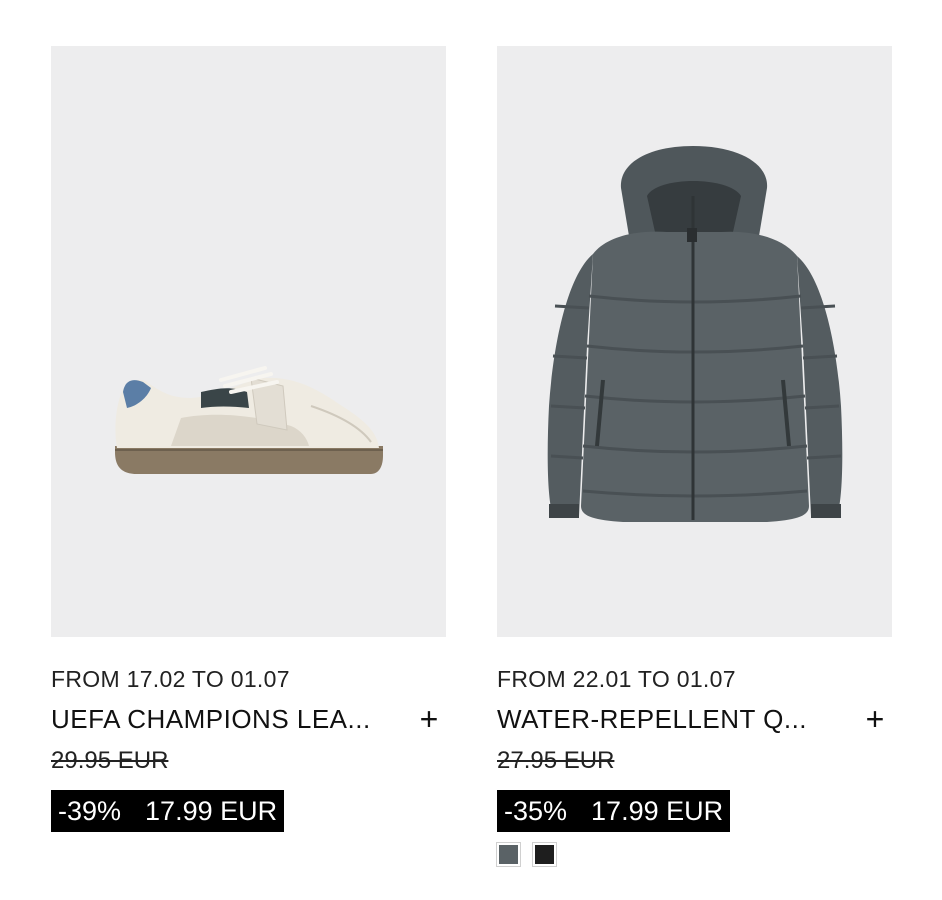  What do you see at coordinates (508, 854) in the screenshot?
I see `color-swatch-grey` at bounding box center [508, 854].